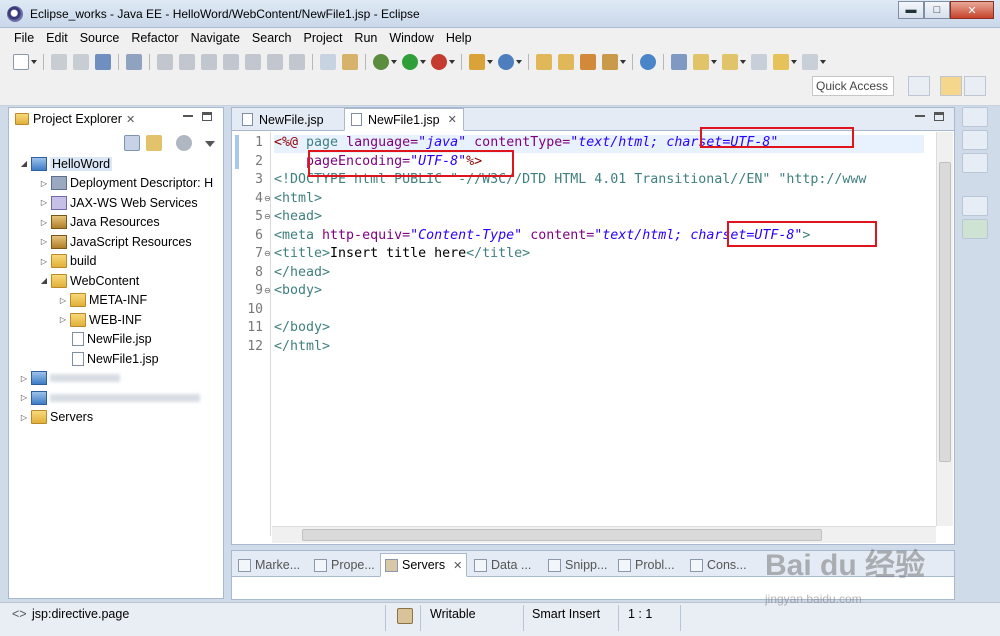  What do you see at coordinates (490, 62) in the screenshot?
I see `new-server-dropdown-icon` at bounding box center [490, 62].